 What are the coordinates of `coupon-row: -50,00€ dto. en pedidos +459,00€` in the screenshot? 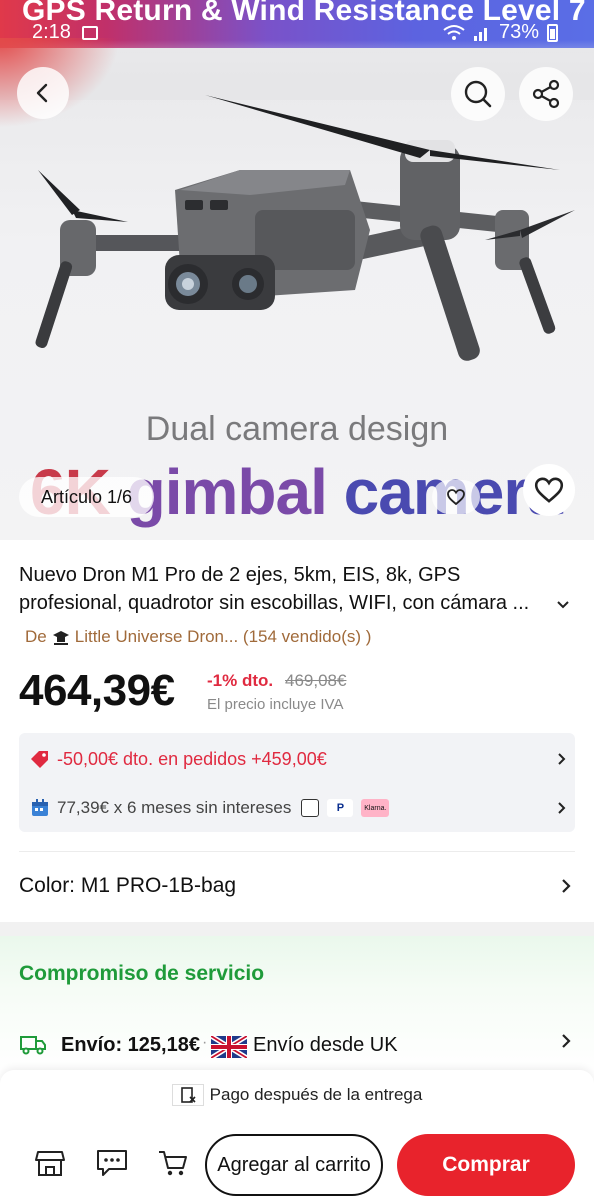 It's located at (297, 759).